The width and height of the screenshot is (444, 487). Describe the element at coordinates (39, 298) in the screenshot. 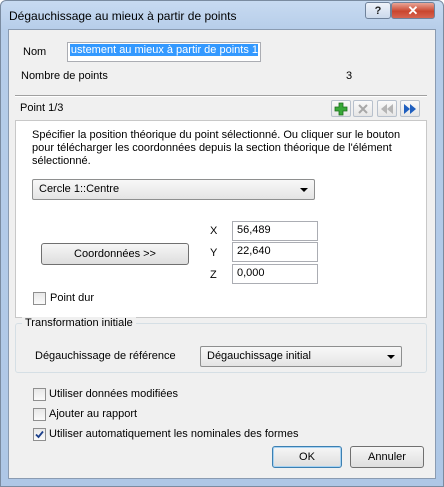

I see `hard-point-checkbox` at that location.